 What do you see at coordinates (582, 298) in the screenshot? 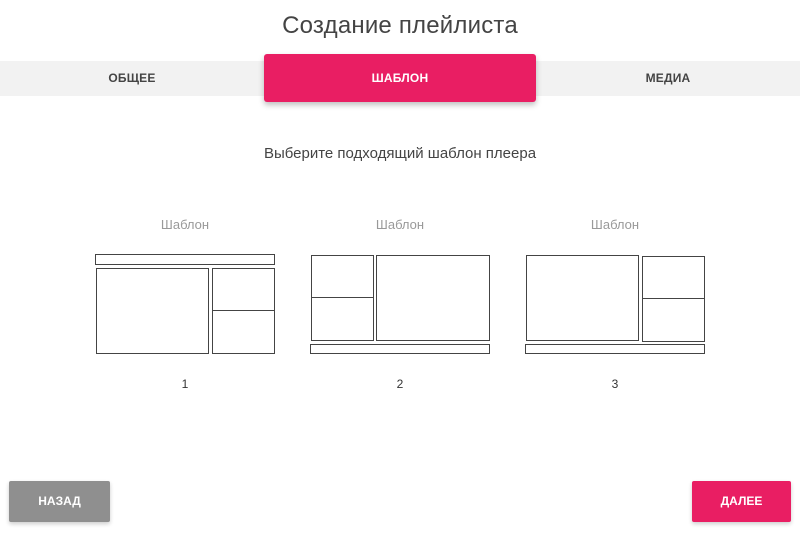
I see `template-3-main-area` at bounding box center [582, 298].